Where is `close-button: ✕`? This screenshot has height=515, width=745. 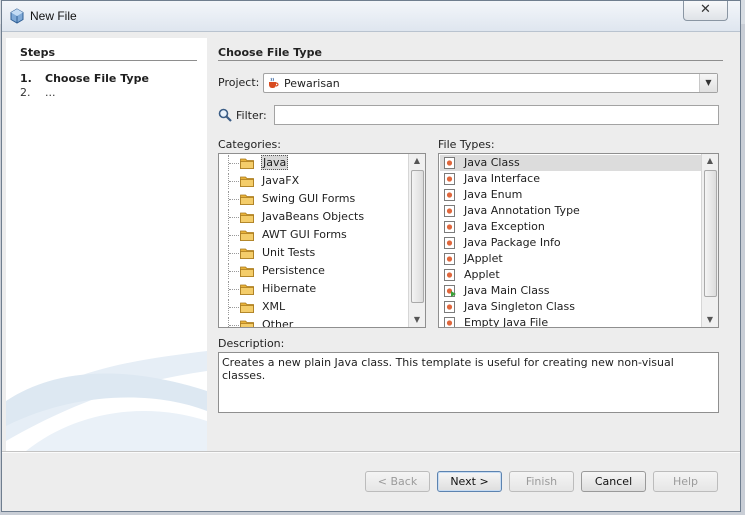 close-button: ✕ is located at coordinates (705, 11).